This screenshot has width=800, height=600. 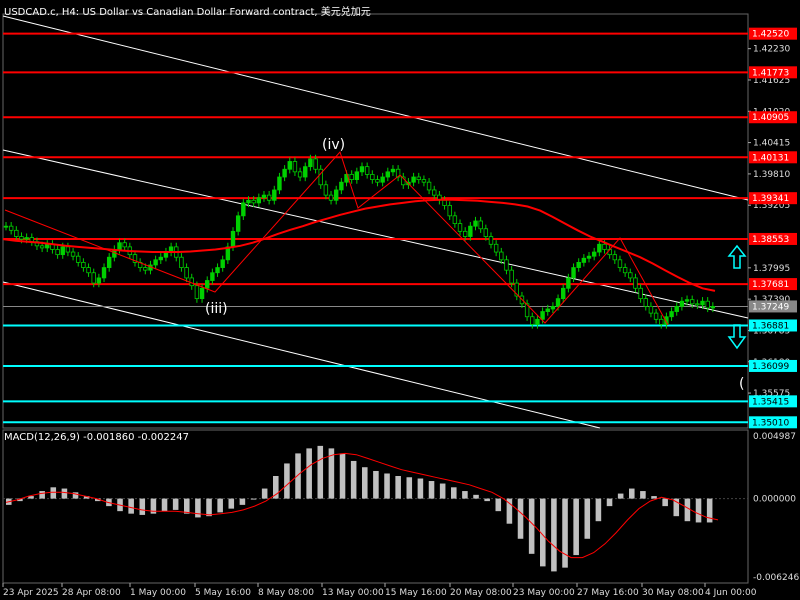 I want to click on down-arrow-icon, so click(x=737, y=337).